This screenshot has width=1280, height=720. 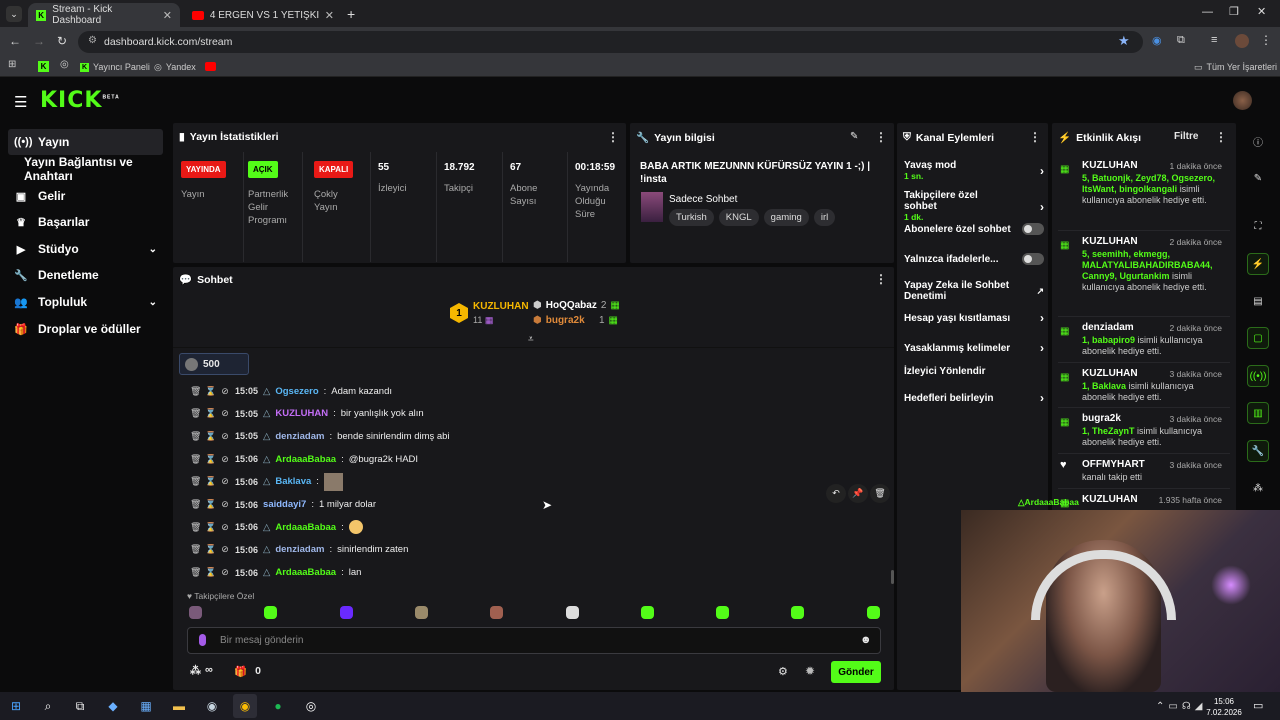 What do you see at coordinates (1258, 488) in the screenshot?
I see `more-panels-icon: ⁂` at bounding box center [1258, 488].